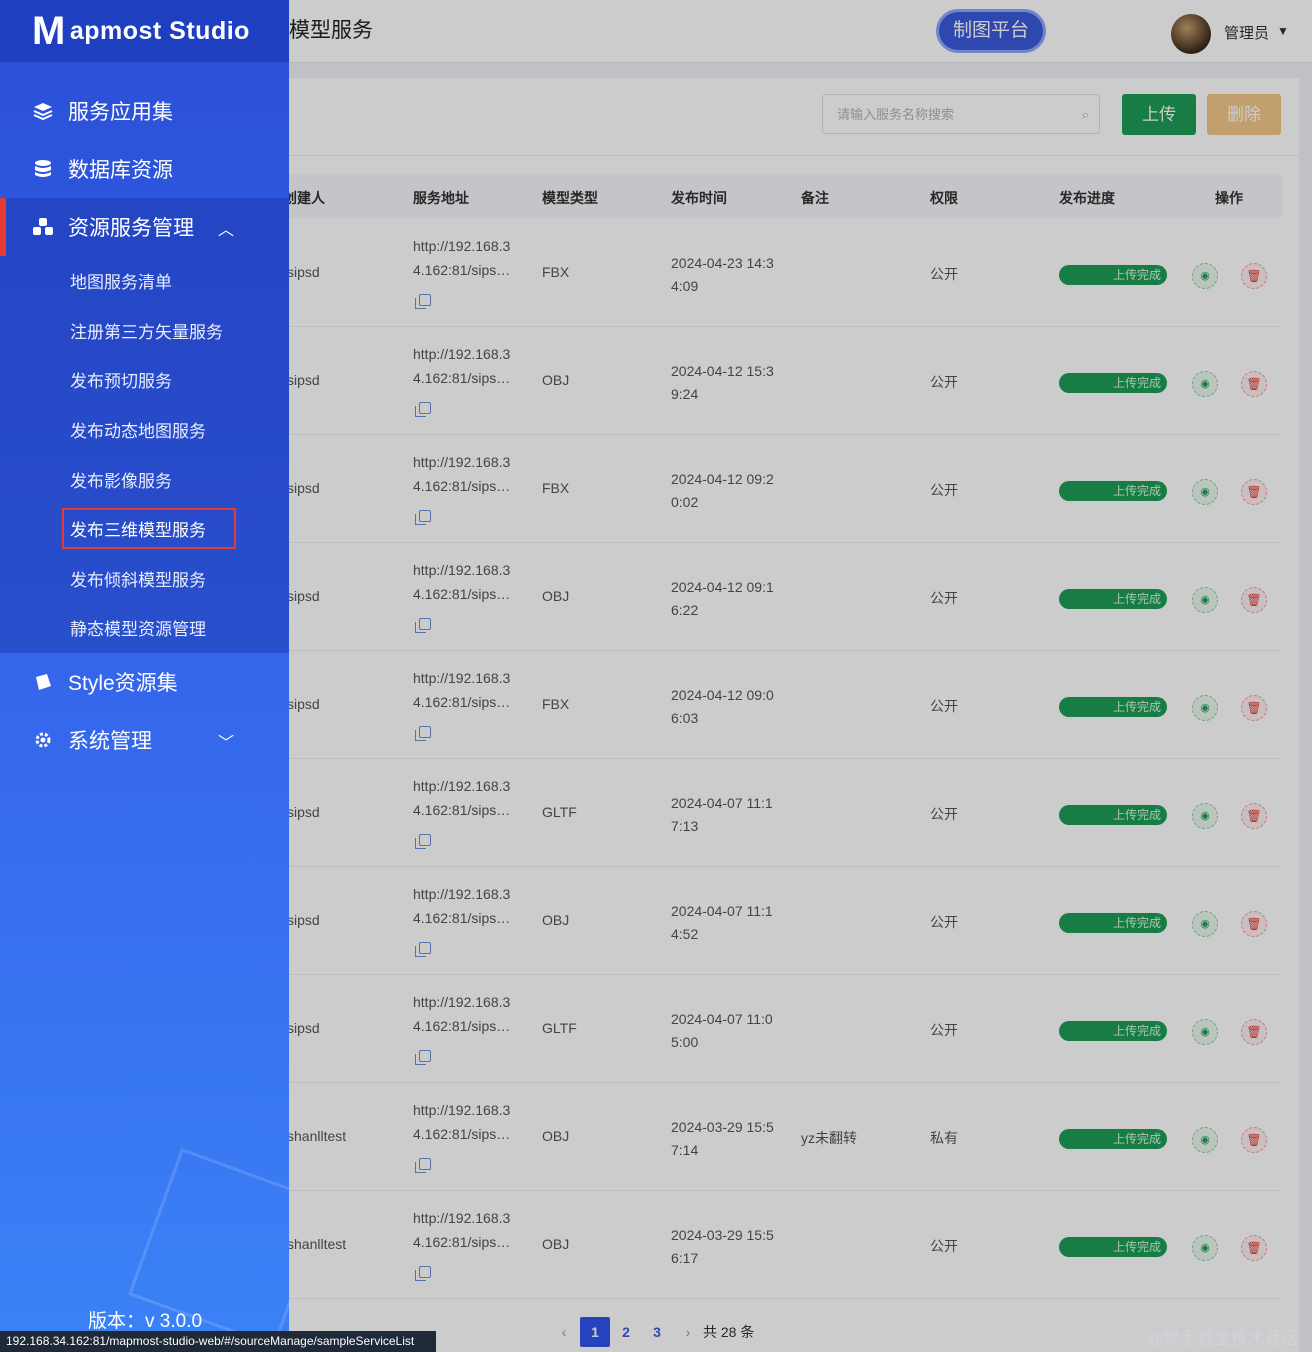  Describe the element at coordinates (43, 227) in the screenshot. I see `cubes-icon` at that location.